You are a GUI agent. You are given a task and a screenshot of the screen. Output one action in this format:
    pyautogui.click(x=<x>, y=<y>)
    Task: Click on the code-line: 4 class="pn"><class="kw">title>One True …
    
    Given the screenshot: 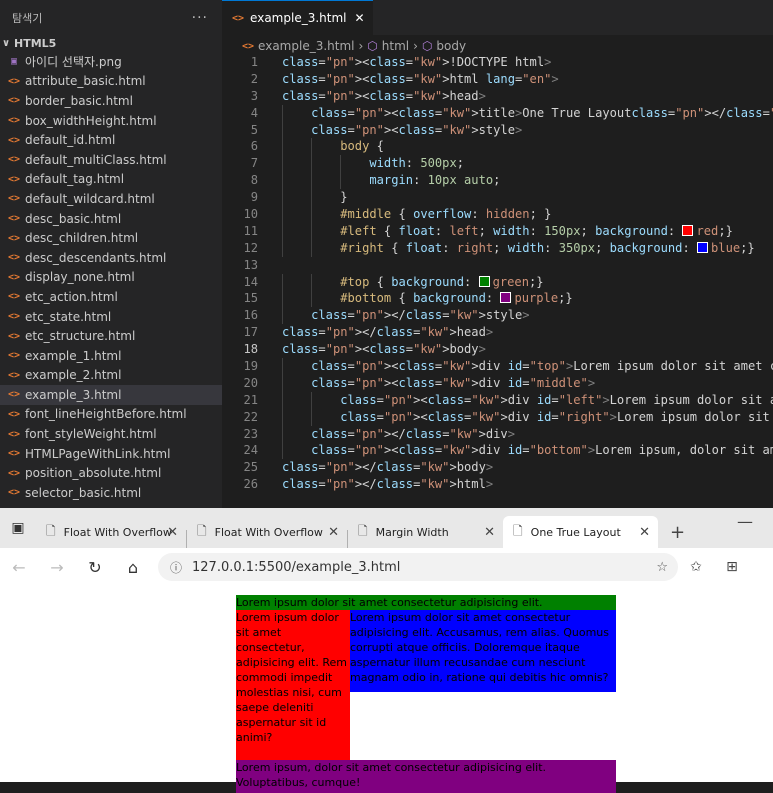 What is the action you would take?
    pyautogui.click(x=497, y=113)
    